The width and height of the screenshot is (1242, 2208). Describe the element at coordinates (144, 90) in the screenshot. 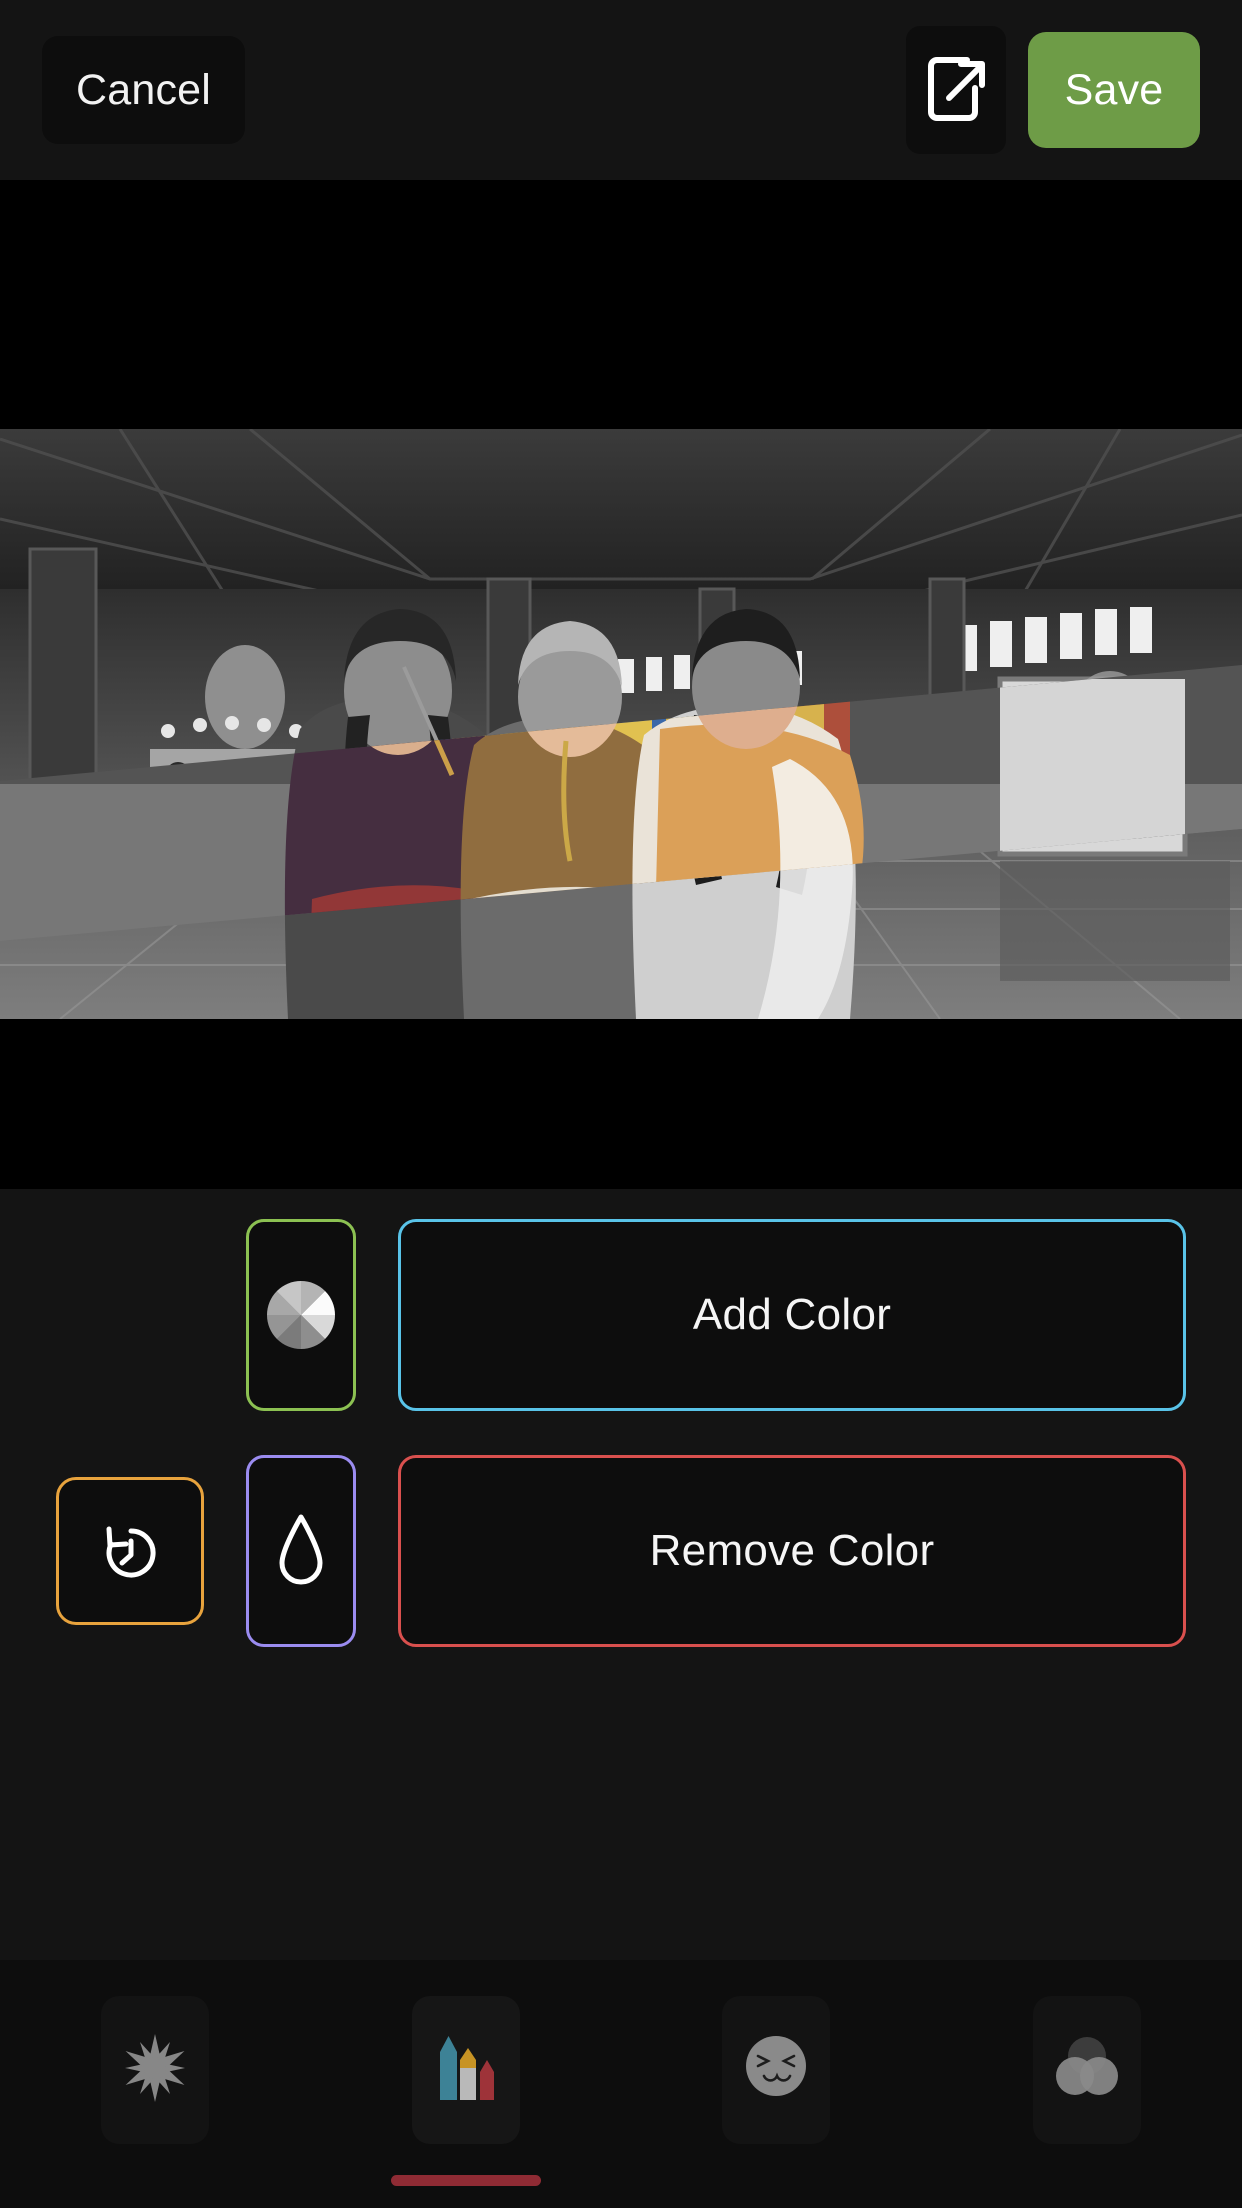

I see `cancel-button: Cancel` at that location.